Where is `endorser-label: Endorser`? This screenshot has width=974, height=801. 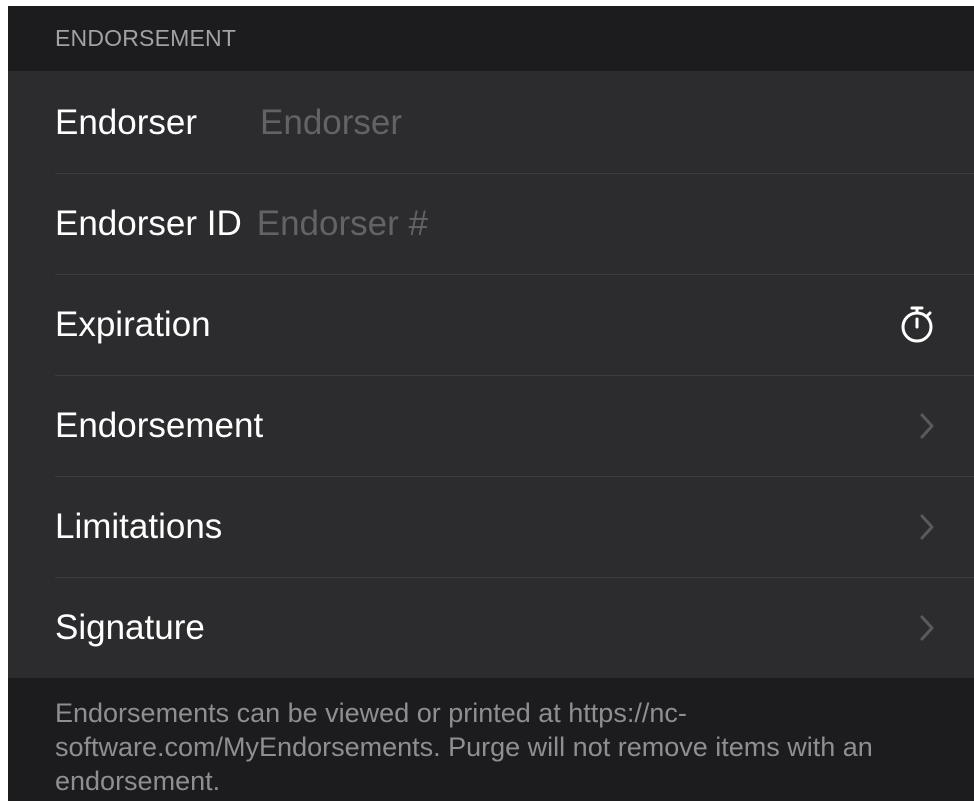 endorser-label: Endorser is located at coordinates (126, 122).